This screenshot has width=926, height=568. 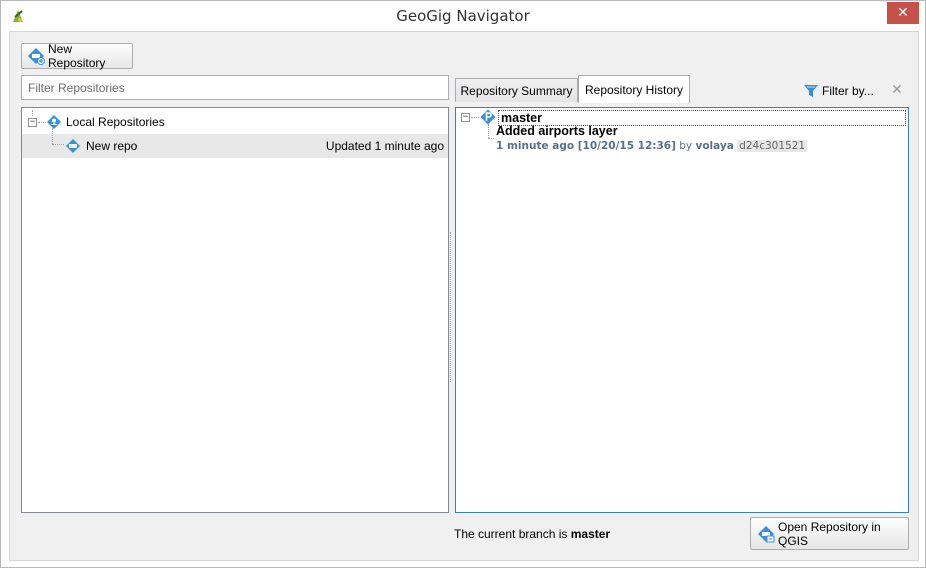 What do you see at coordinates (557, 131) in the screenshot?
I see `commit-message: Added airports layer` at bounding box center [557, 131].